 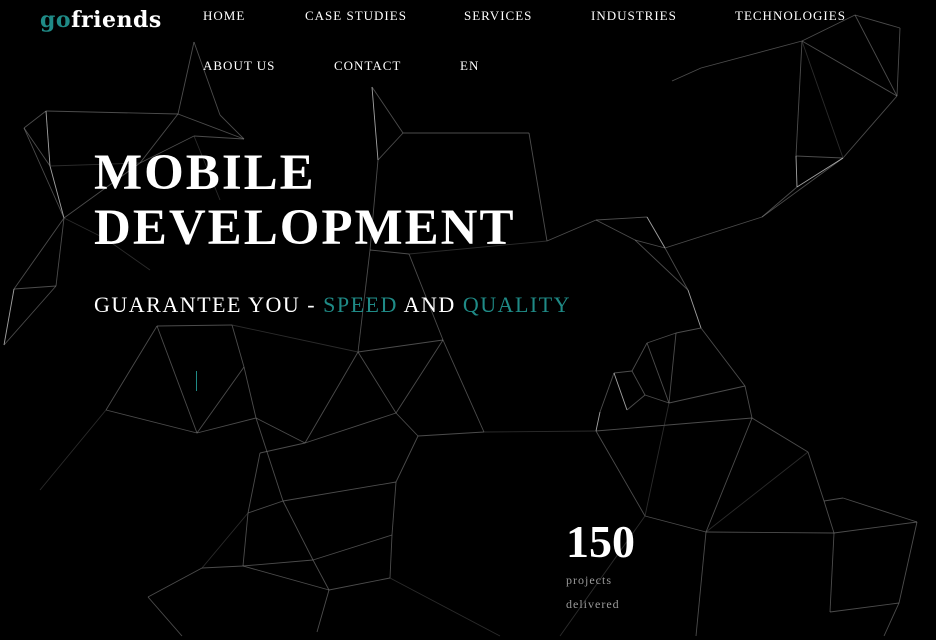 I want to click on hero-title-line1: MOBILE, so click(x=205, y=173).